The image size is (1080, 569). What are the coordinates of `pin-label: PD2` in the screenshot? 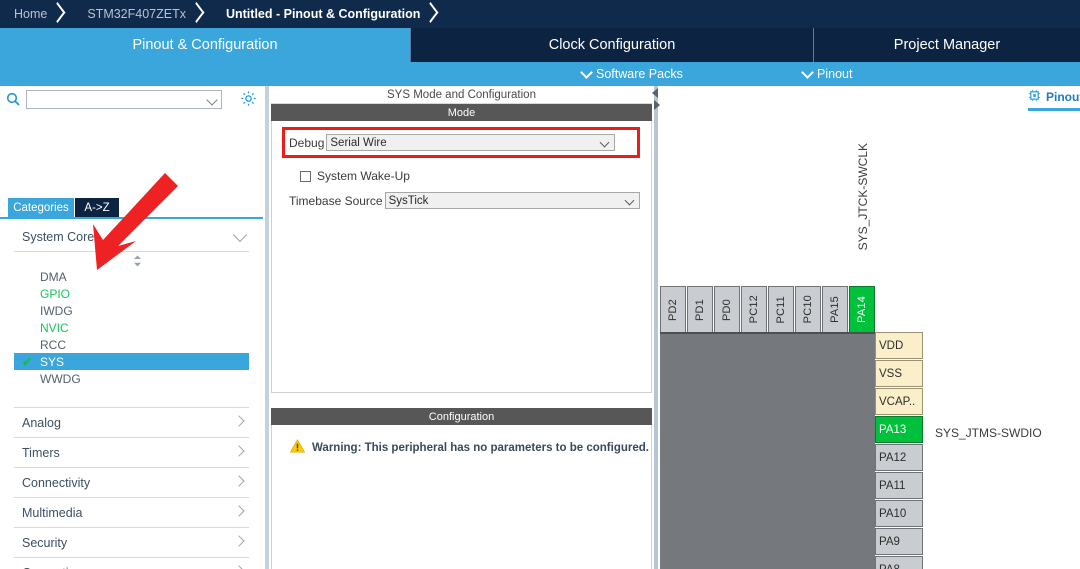 It's located at (673, 309).